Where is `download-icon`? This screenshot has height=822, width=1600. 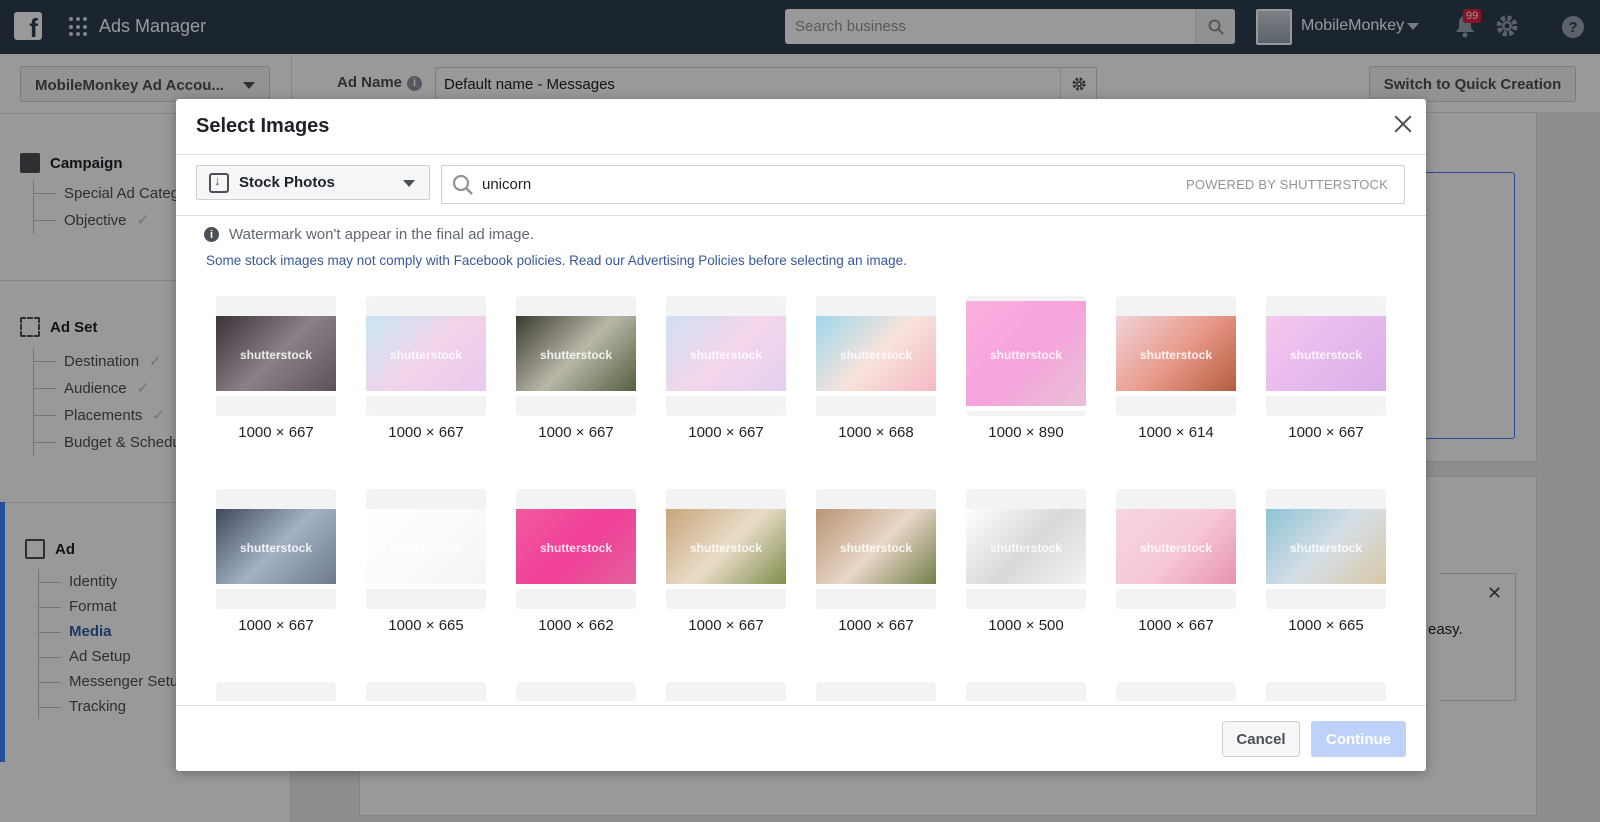
download-icon is located at coordinates (219, 182).